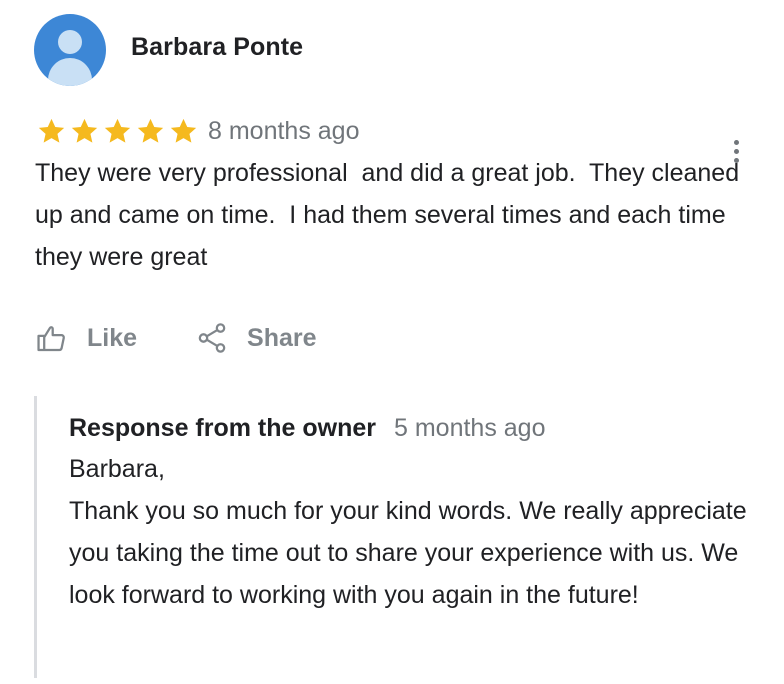 This screenshot has height=684, width=784. Describe the element at coordinates (112, 337) in the screenshot. I see `like-label: Like` at that location.